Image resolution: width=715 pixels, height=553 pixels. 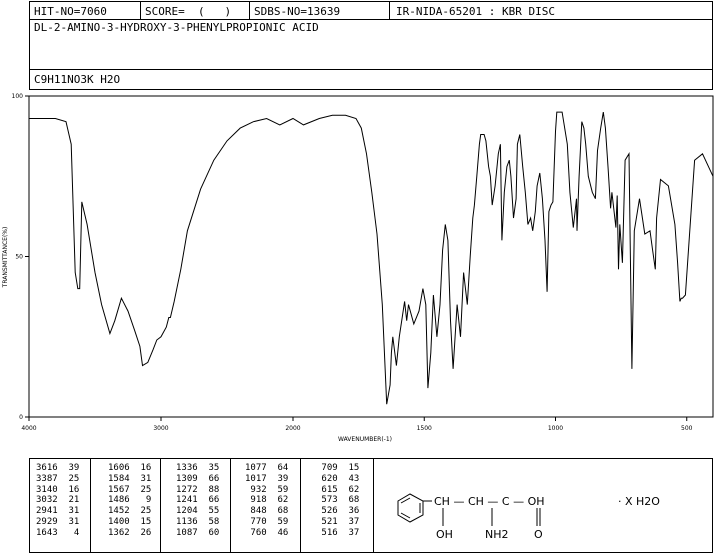 I want to click on peak-entry: 1400 15, so click(x=130, y=521).